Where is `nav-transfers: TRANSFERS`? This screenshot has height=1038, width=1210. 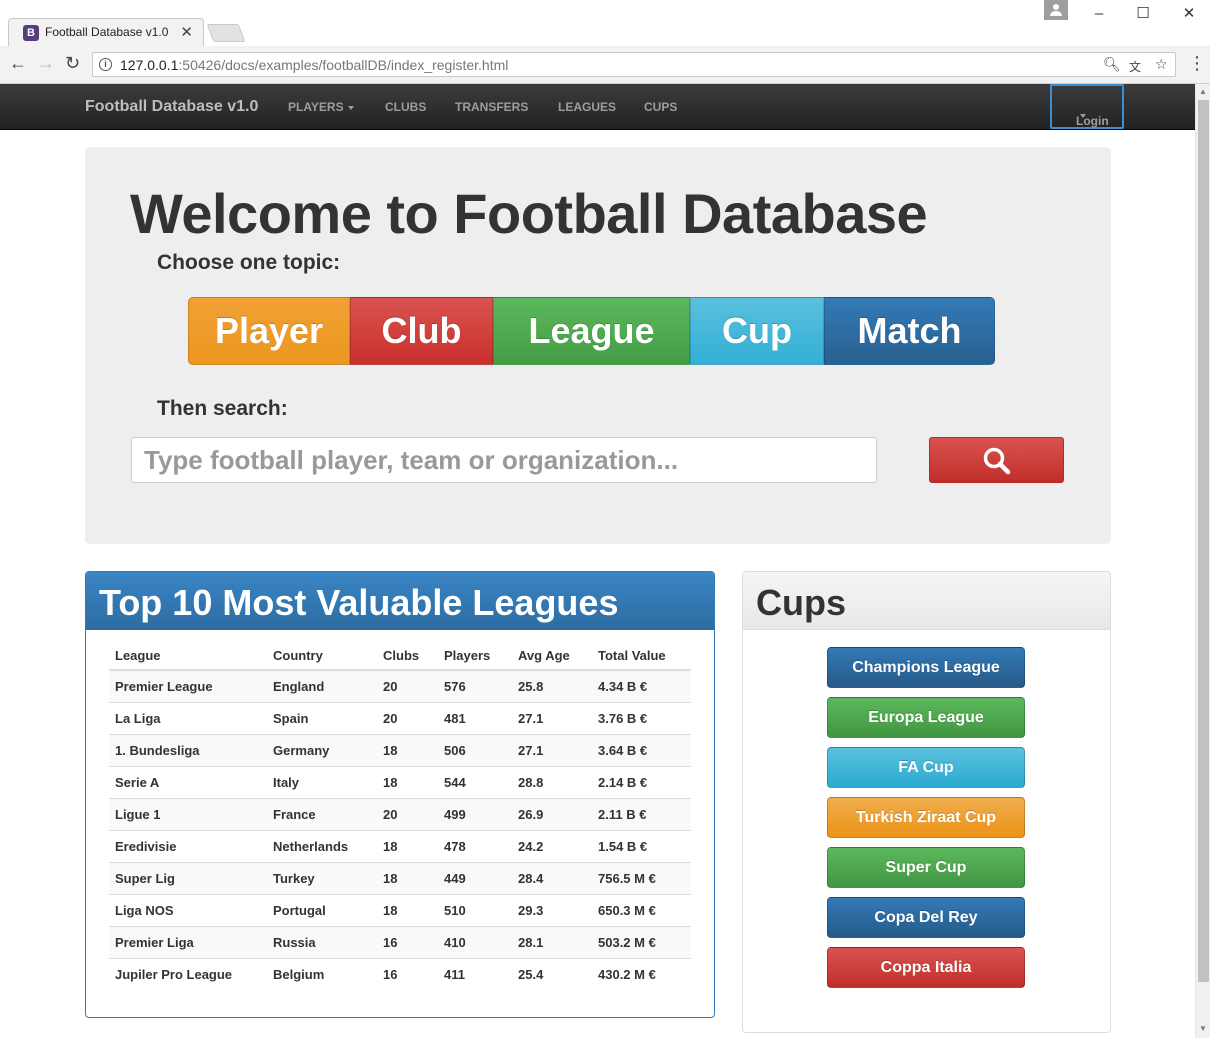 nav-transfers: TRANSFERS is located at coordinates (491, 107).